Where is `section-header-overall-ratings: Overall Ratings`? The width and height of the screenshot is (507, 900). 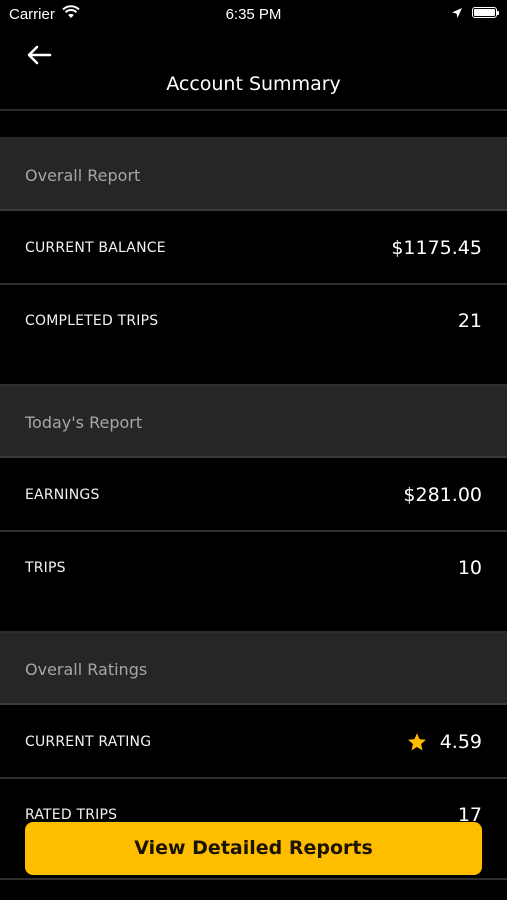 section-header-overall-ratings: Overall Ratings is located at coordinates (253, 669).